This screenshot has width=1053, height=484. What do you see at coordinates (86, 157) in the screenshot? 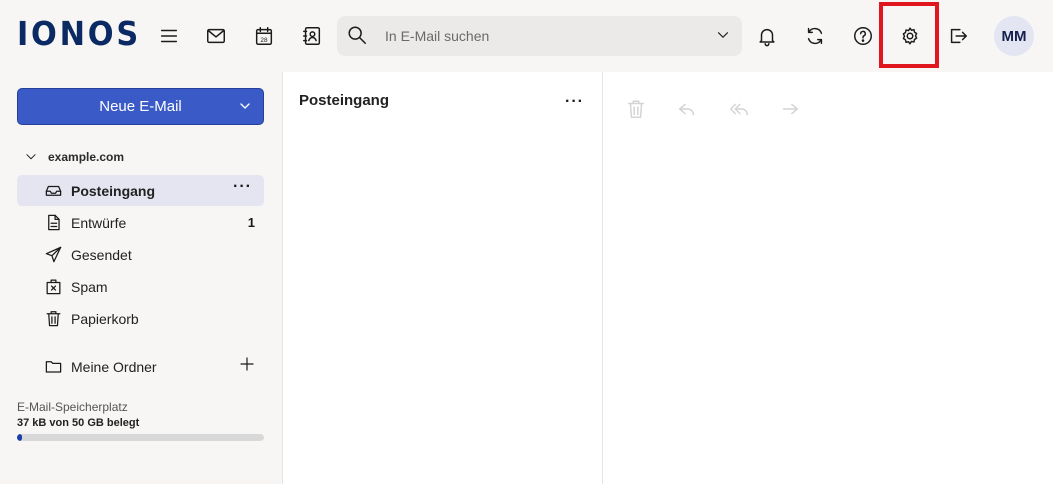
I see `account-name: example.com` at bounding box center [86, 157].